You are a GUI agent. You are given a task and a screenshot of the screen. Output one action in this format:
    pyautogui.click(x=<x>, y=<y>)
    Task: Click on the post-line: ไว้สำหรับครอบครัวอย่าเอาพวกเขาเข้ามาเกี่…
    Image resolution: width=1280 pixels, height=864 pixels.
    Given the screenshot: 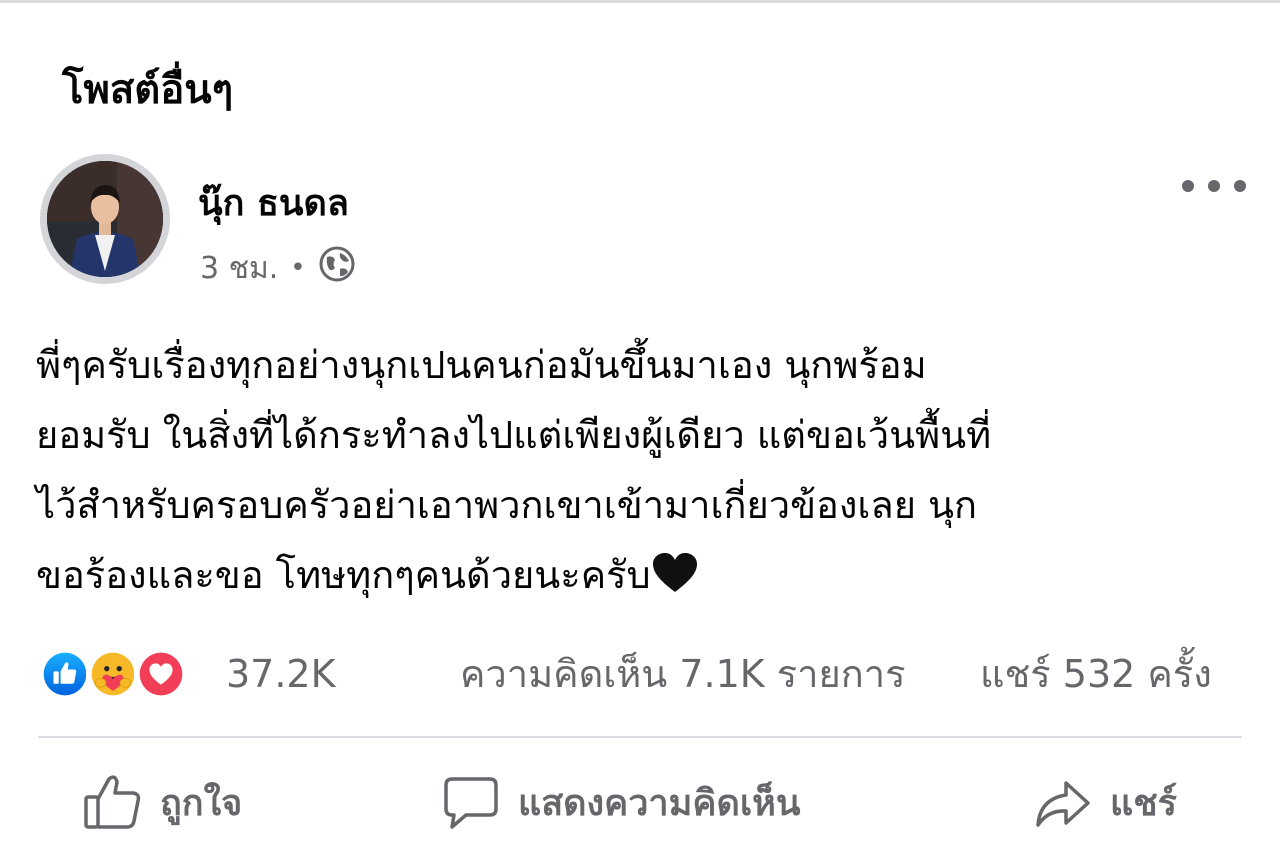 What is the action you would take?
    pyautogui.click(x=507, y=505)
    